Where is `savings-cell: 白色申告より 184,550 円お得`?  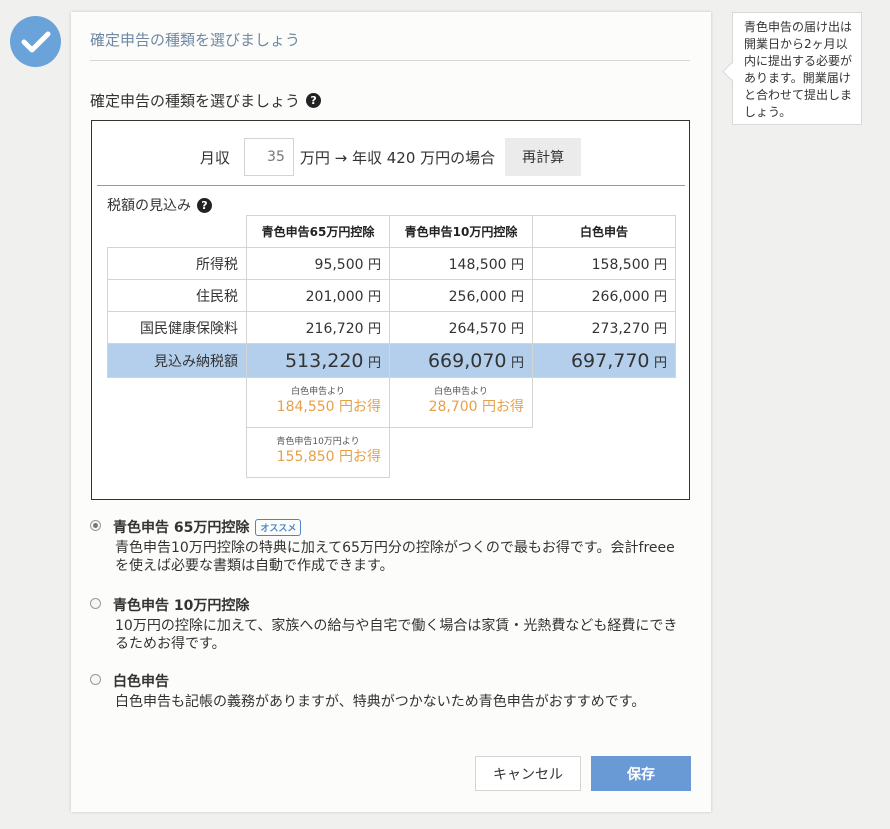
savings-cell: 白色申告より 184,550 円お得 is located at coordinates (318, 402).